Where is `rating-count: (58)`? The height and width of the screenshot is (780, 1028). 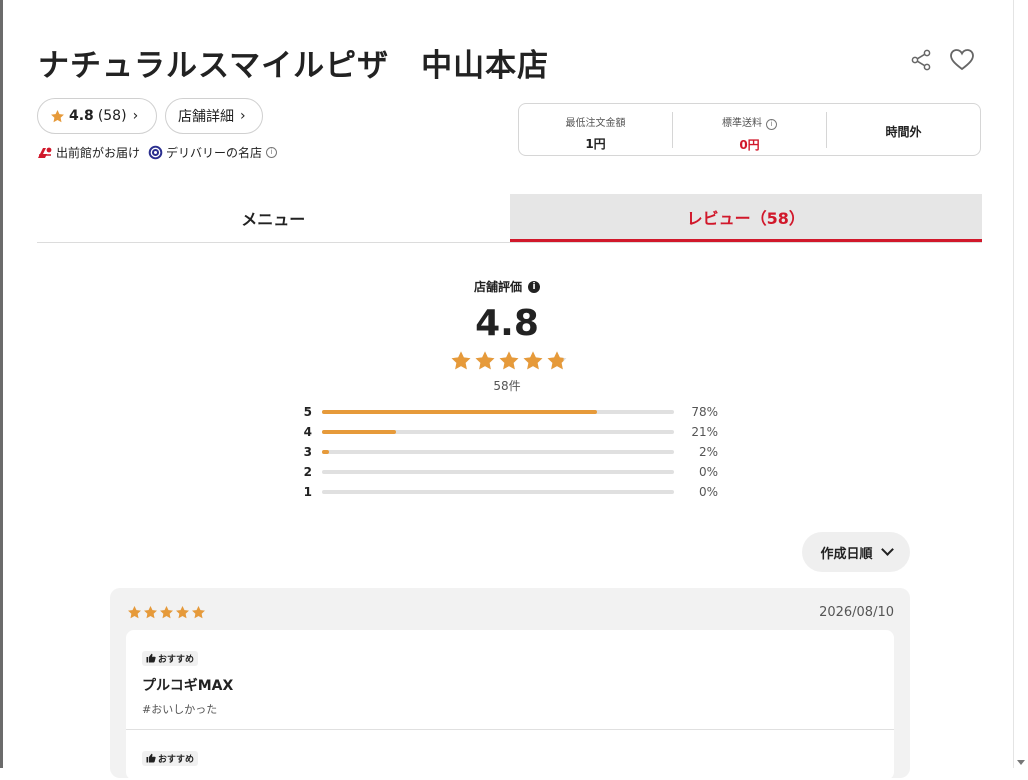 rating-count: (58) is located at coordinates (112, 116).